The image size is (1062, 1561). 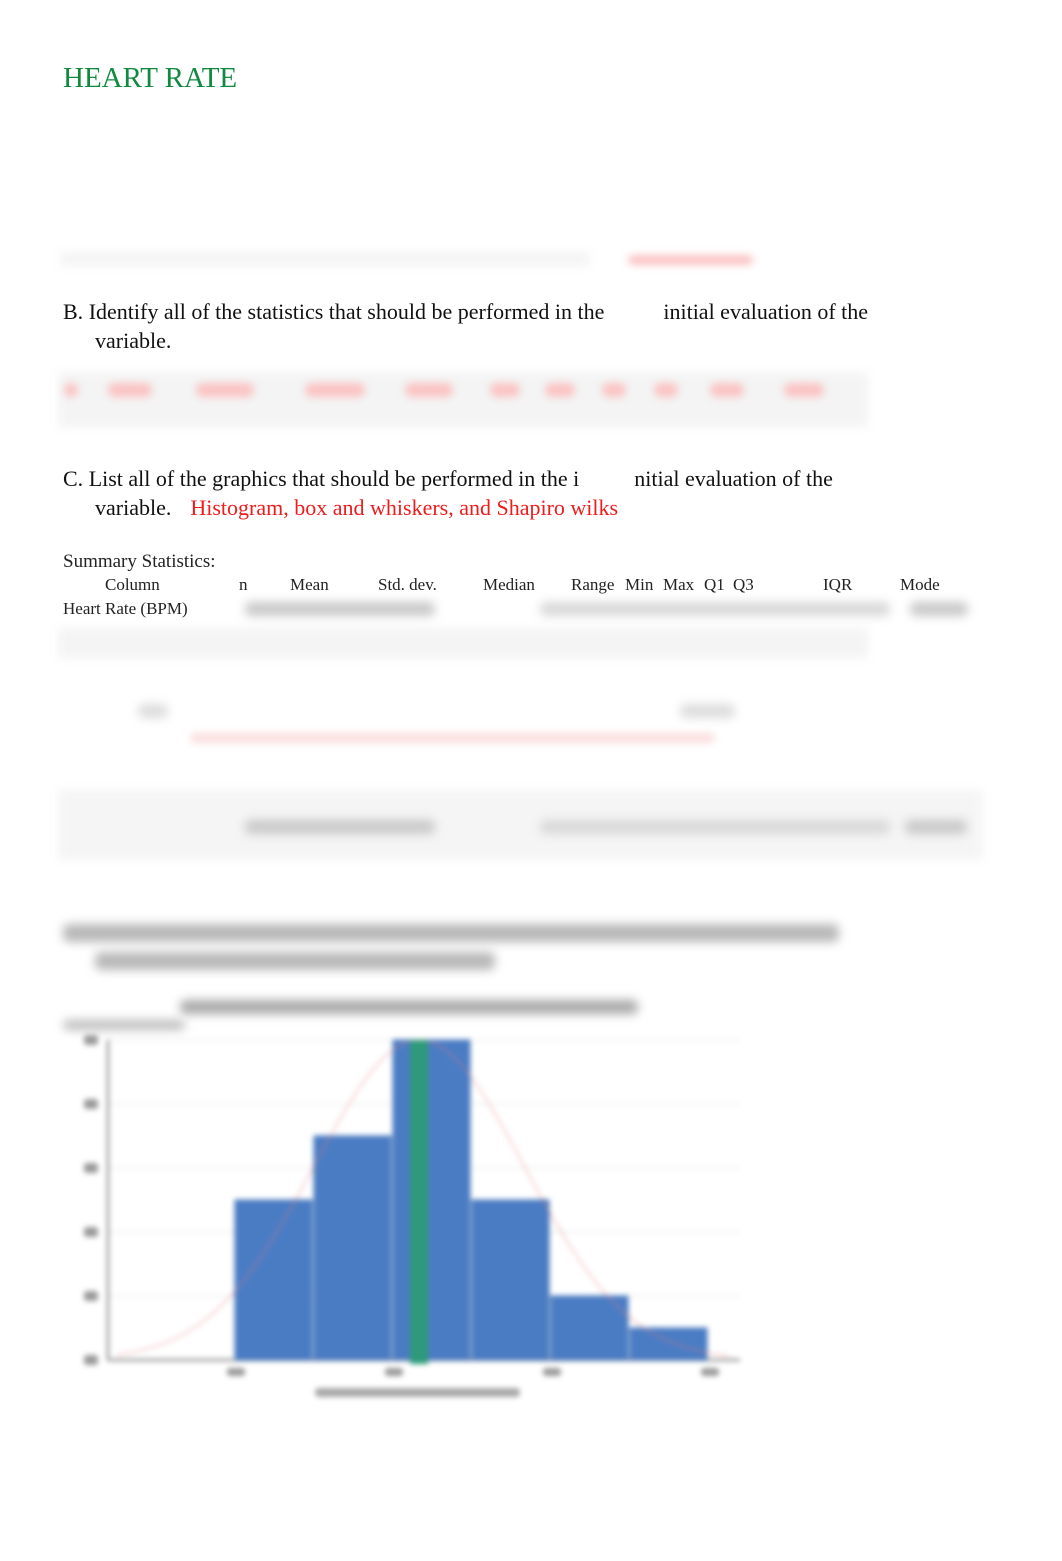 What do you see at coordinates (325, 259) in the screenshot?
I see `blurred-section-a` at bounding box center [325, 259].